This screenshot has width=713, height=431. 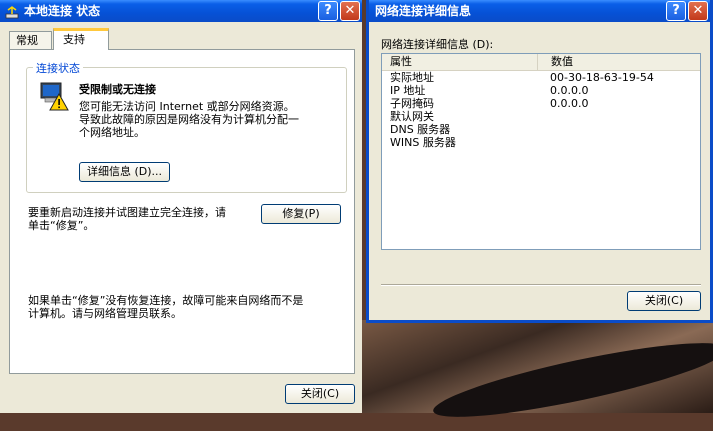 I want to click on title-bar: 网络连接详细信息 ? ✕, so click(x=539, y=11).